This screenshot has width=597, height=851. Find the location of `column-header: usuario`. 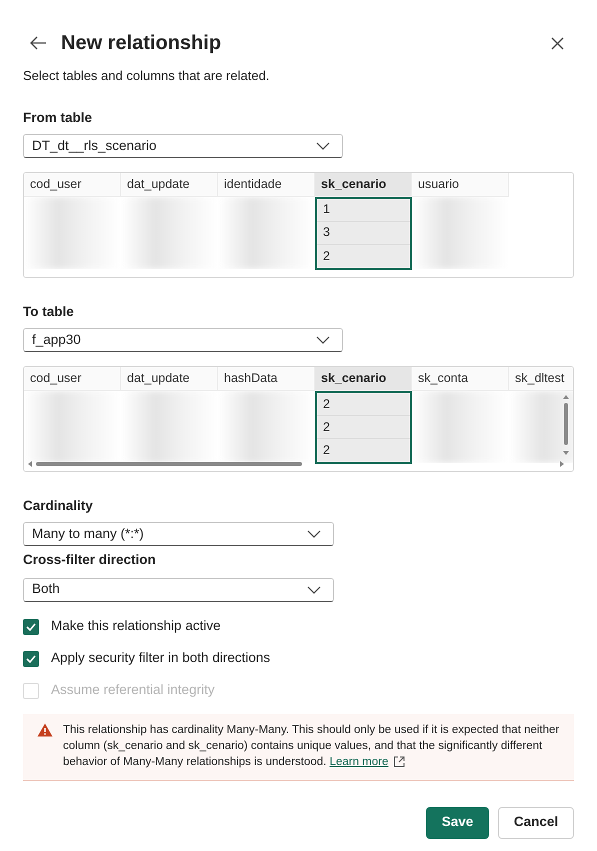

column-header: usuario is located at coordinates (460, 184).